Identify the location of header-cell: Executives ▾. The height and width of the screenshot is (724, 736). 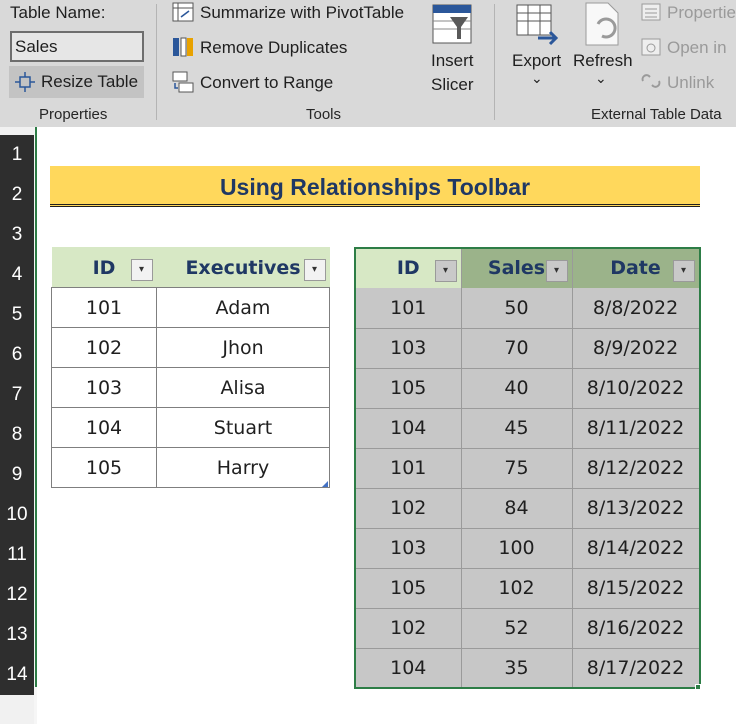
(243, 267).